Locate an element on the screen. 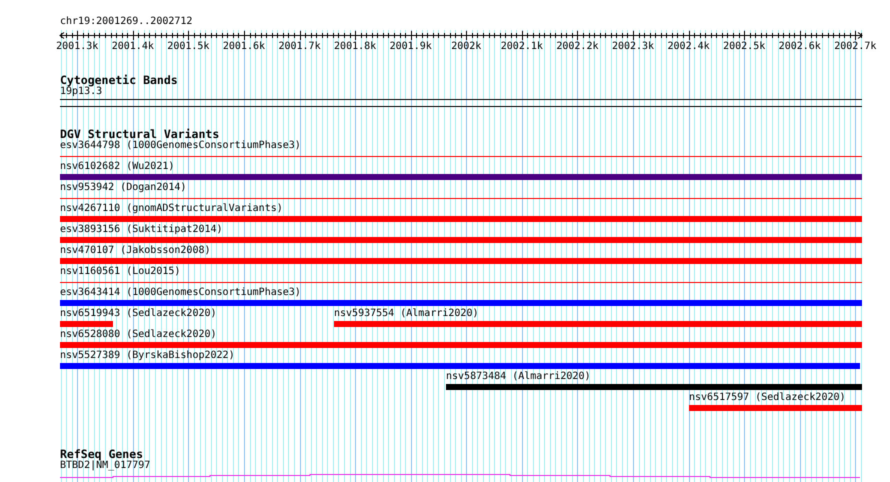 The height and width of the screenshot is (482, 890). tick-label: 2001.4k is located at coordinates (133, 47).